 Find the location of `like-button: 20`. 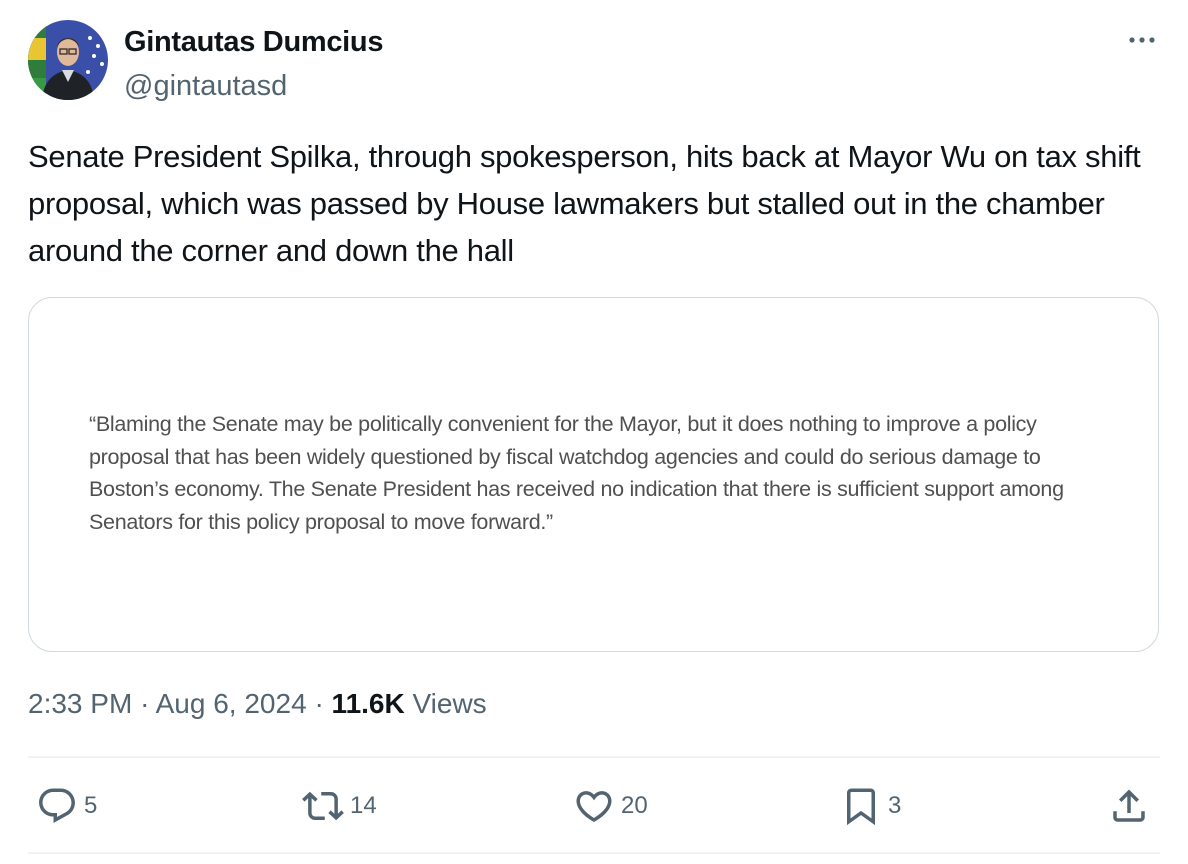

like-button: 20 is located at coordinates (610, 806).